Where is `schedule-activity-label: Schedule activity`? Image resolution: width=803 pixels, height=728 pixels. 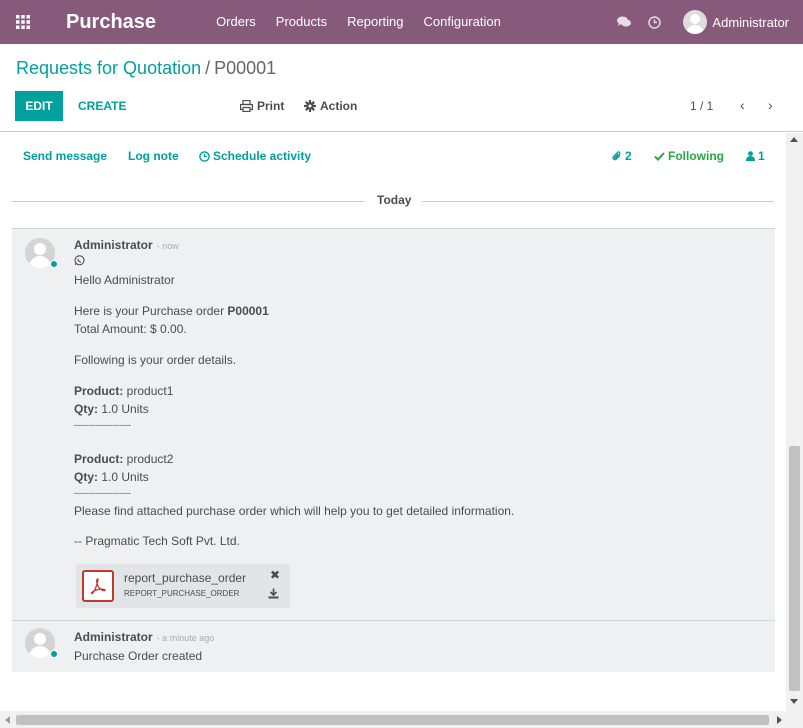 schedule-activity-label: Schedule activity is located at coordinates (262, 156).